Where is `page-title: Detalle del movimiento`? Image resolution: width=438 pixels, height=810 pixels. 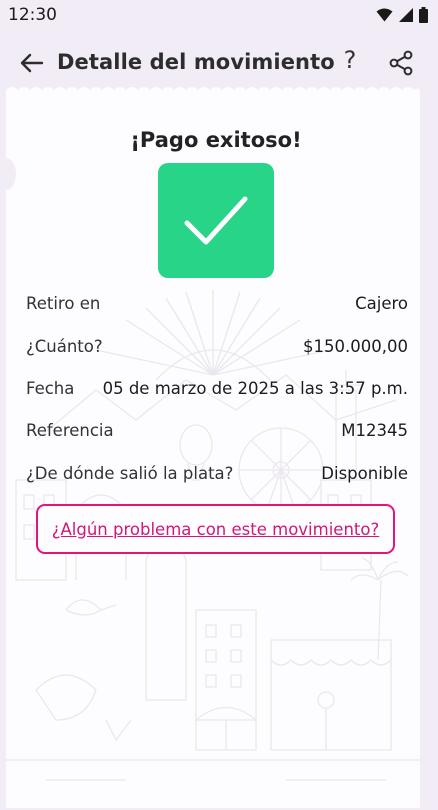
page-title: Detalle del movimiento is located at coordinates (196, 62).